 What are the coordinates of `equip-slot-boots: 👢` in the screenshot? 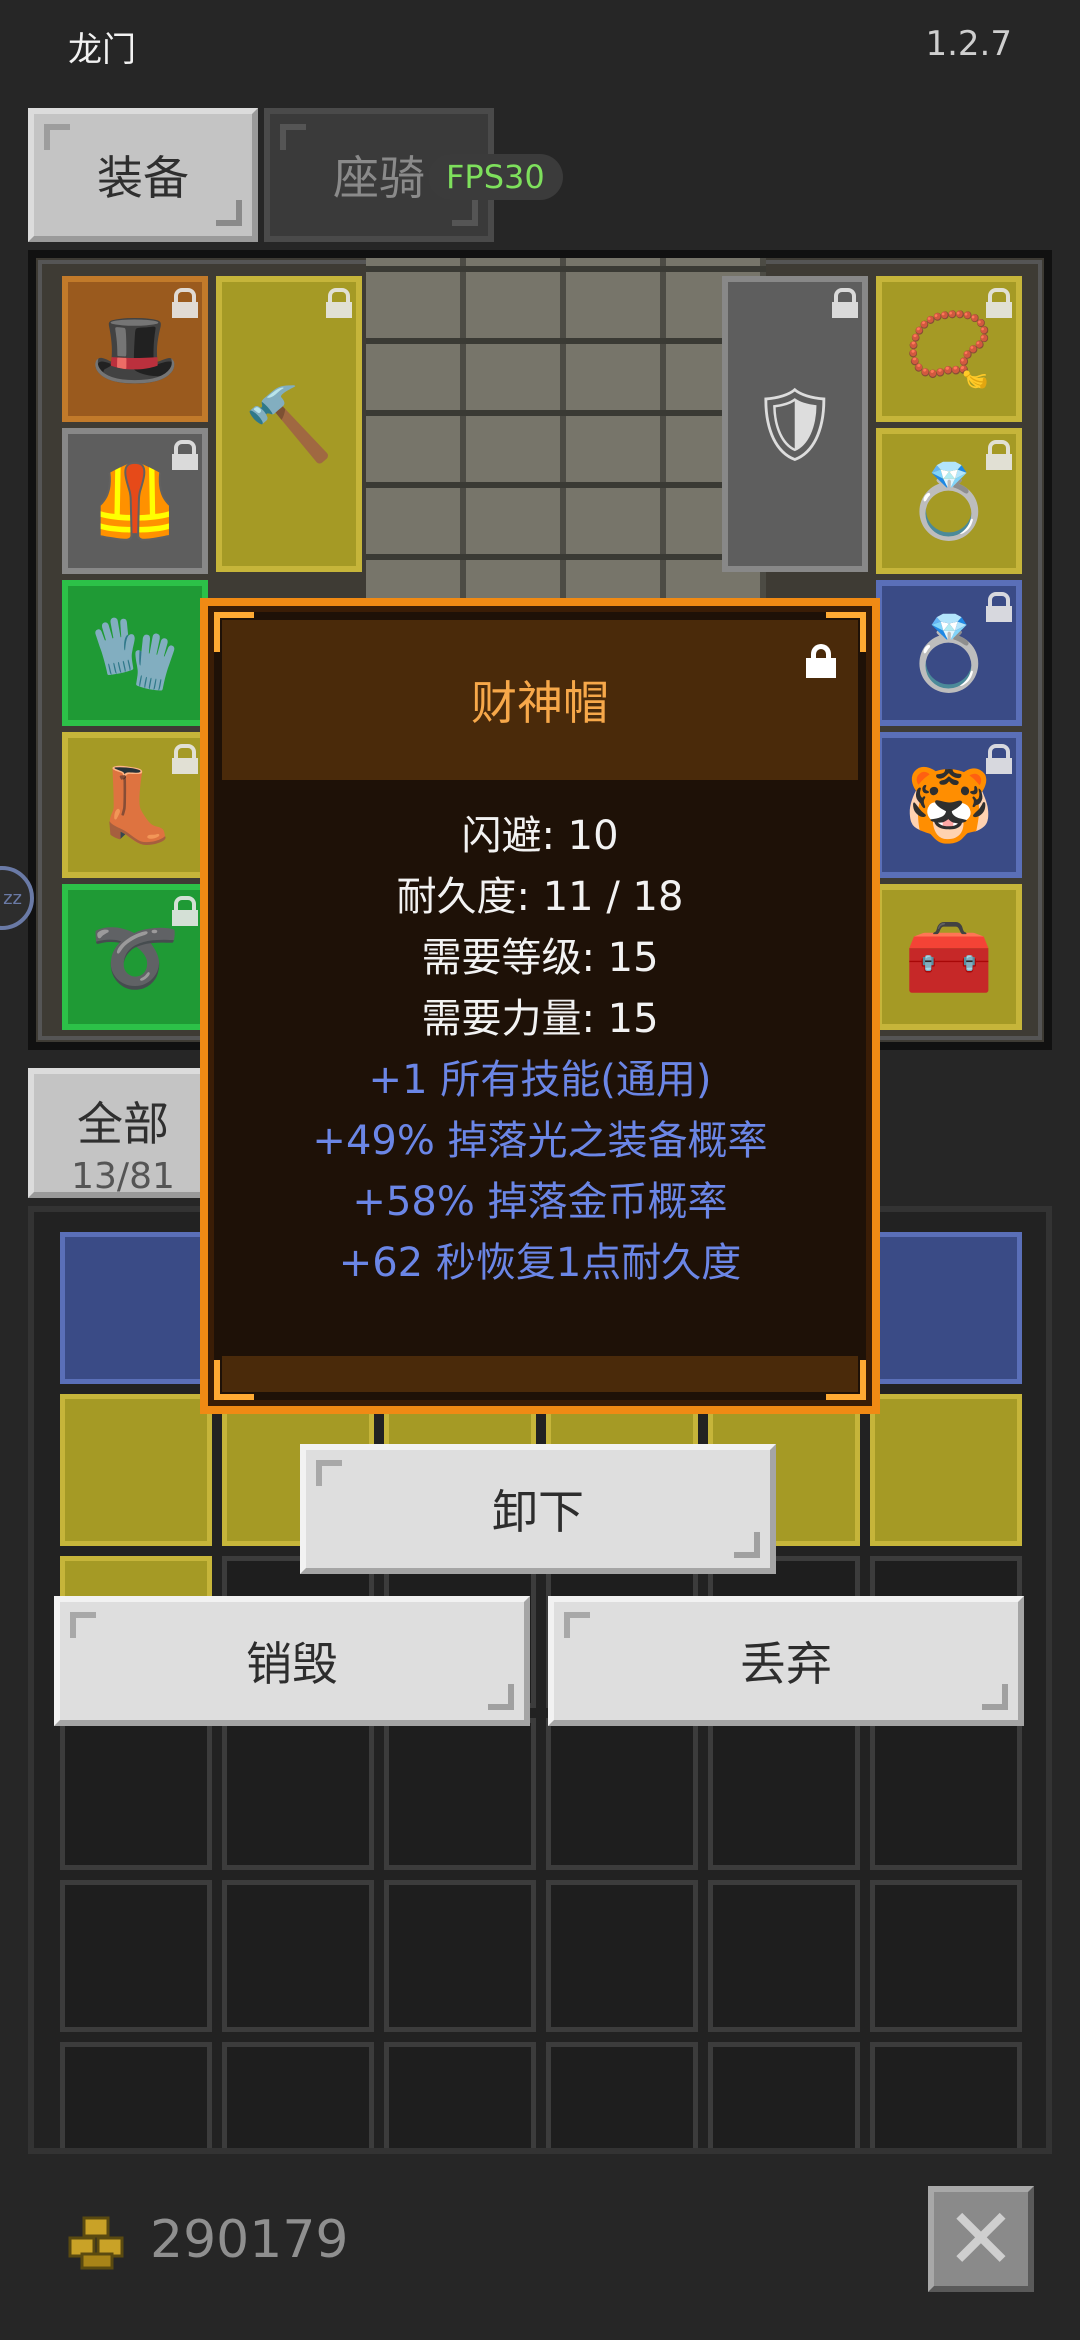 It's located at (135, 805).